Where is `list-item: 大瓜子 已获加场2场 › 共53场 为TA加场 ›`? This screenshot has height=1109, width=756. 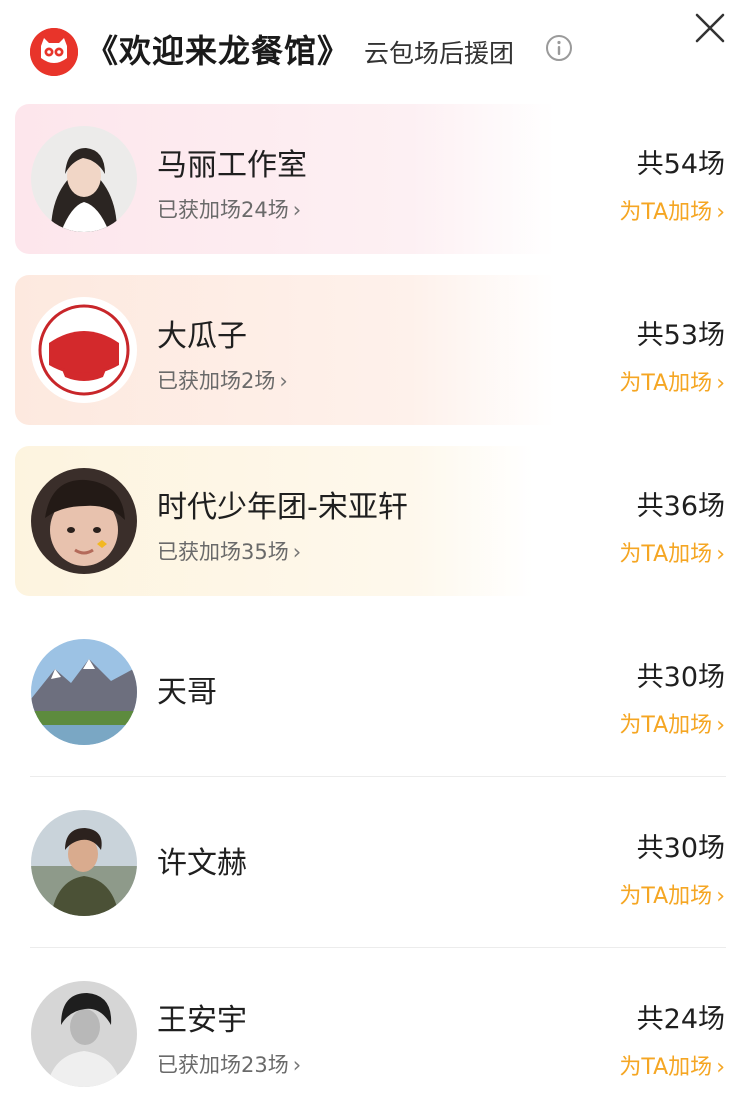
list-item: 大瓜子 已获加场2场 › 共53场 为TA加场 › is located at coordinates (375, 350).